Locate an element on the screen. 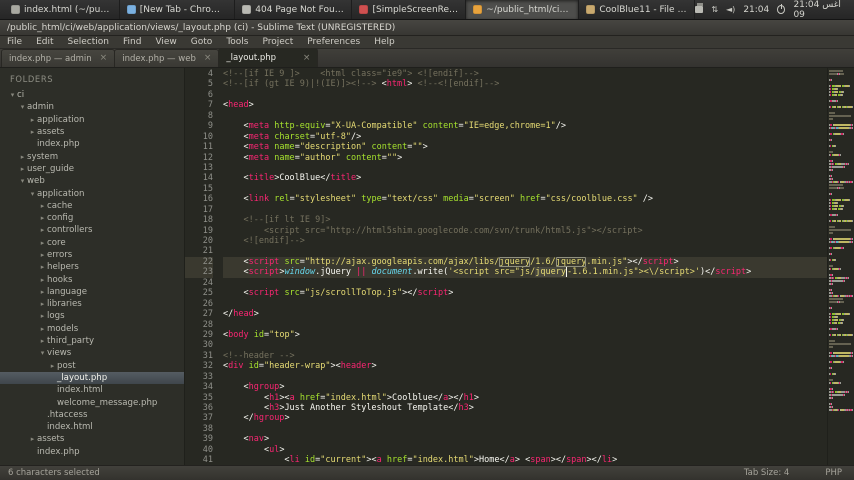  tab-size-indicator: Tab Size: 4 is located at coordinates (767, 473).